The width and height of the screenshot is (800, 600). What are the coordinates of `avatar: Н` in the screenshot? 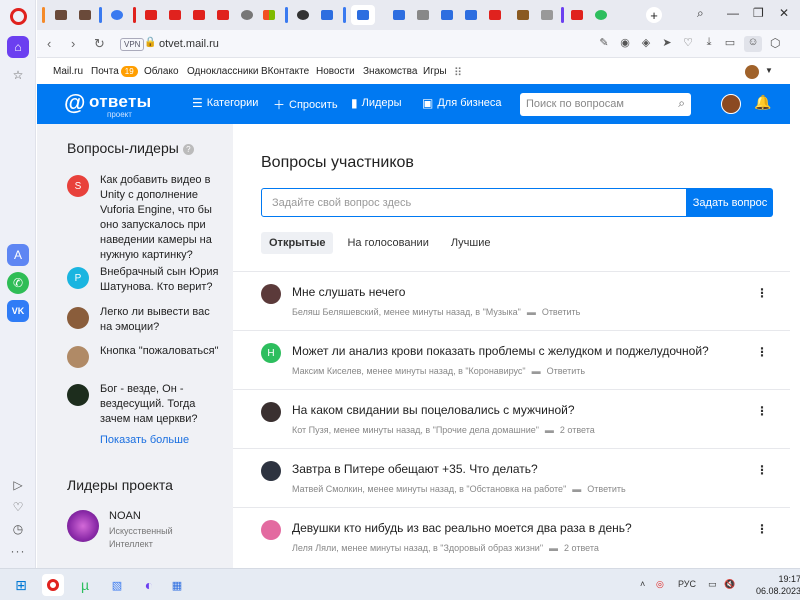 It's located at (271, 353).